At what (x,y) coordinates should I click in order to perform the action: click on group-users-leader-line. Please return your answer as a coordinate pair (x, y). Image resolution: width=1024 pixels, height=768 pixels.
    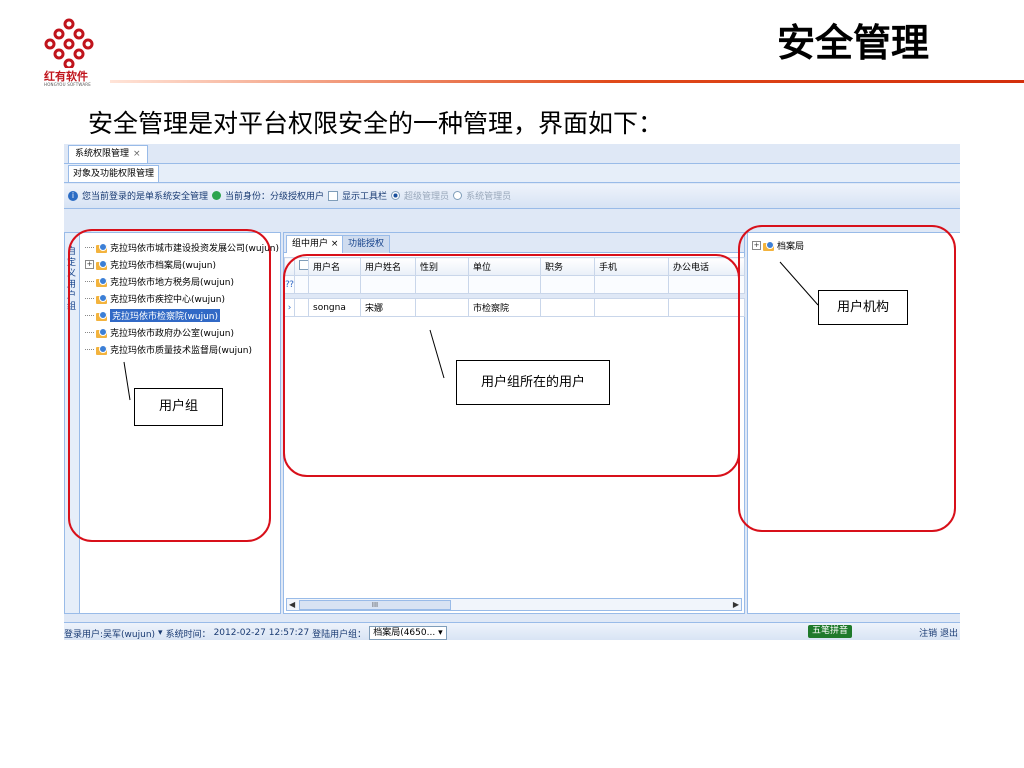
    Looking at the image, I should click on (437, 354).